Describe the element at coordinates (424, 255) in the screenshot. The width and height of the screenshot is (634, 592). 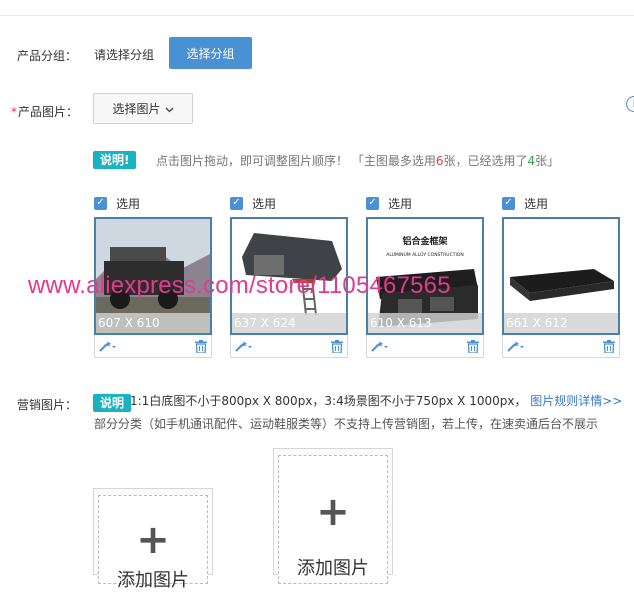
I see `photo-caption-en: ALUMINUM ALLOY CONSTRUCTION` at that location.